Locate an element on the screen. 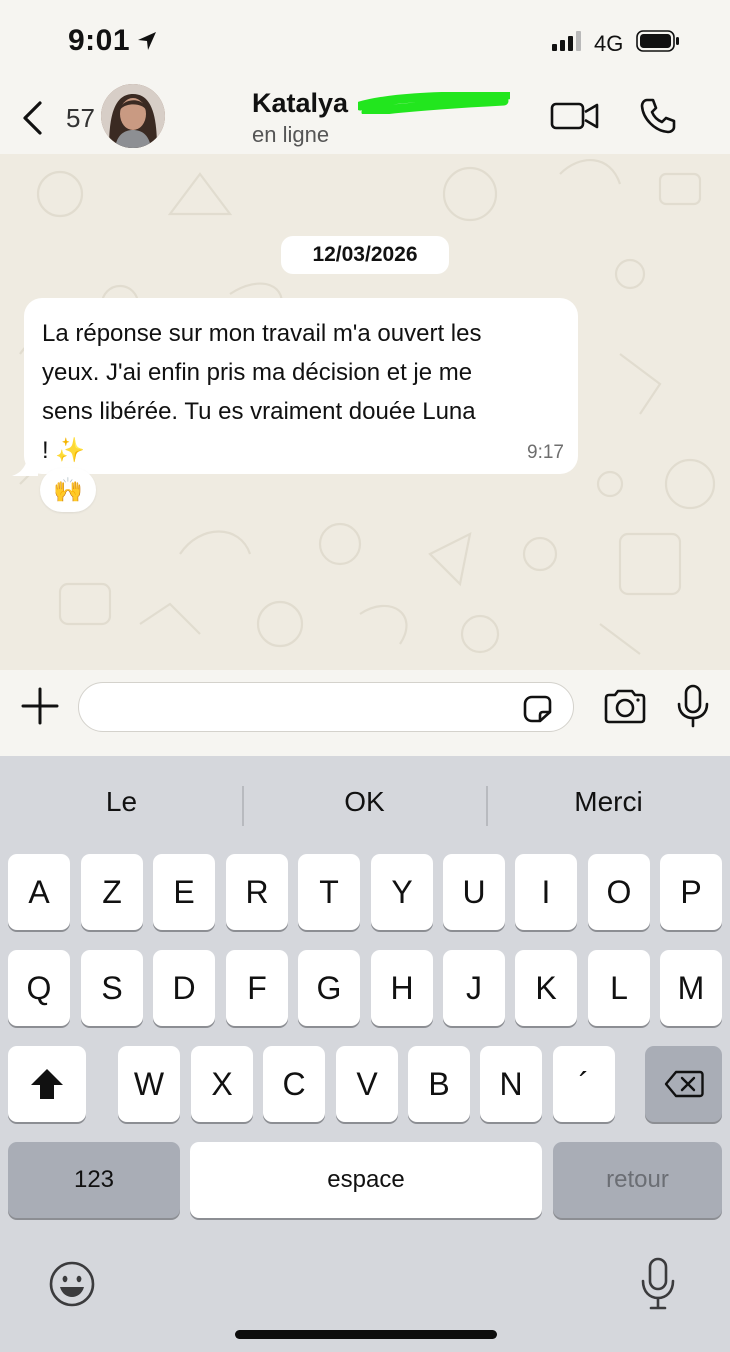 The height and width of the screenshot is (1352, 730). key: A is located at coordinates (39, 892).